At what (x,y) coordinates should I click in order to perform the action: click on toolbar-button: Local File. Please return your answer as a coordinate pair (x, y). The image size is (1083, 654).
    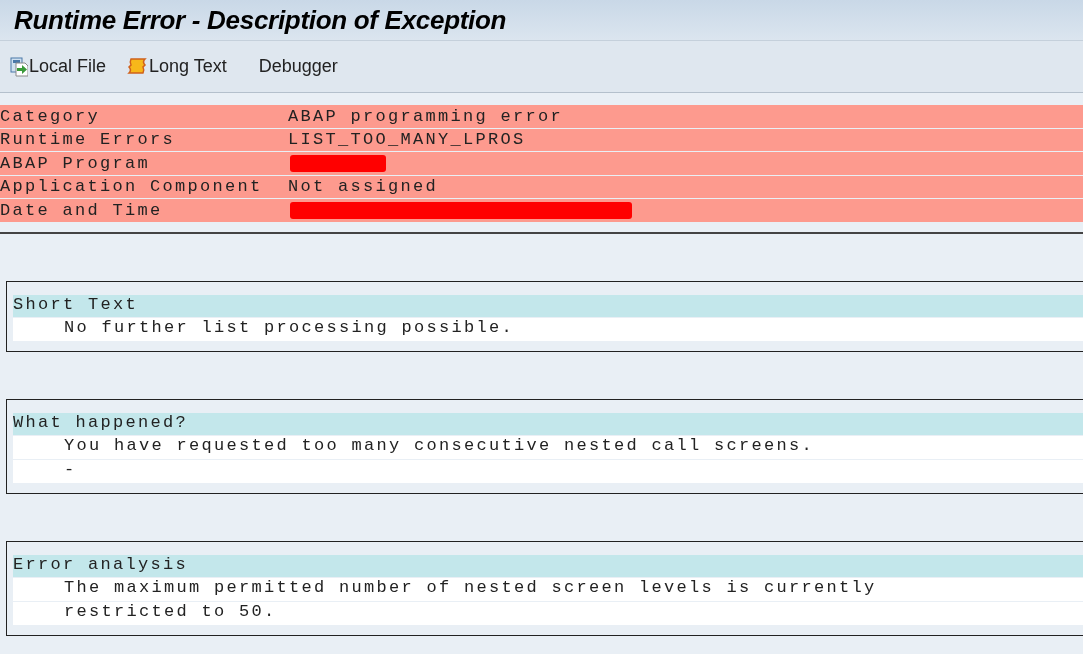
    Looking at the image, I should click on (62, 66).